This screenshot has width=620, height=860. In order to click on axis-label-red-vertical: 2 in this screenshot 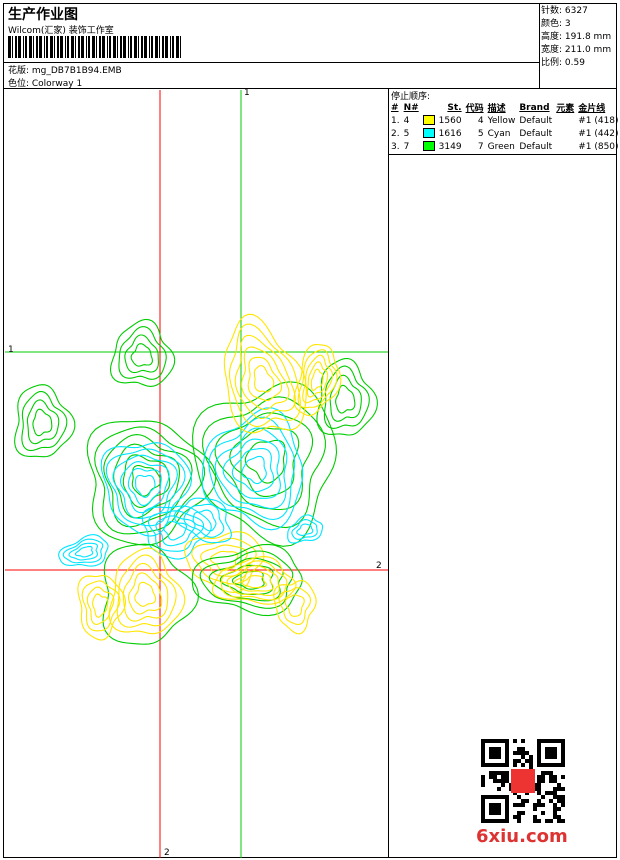, I will do `click(167, 853)`.